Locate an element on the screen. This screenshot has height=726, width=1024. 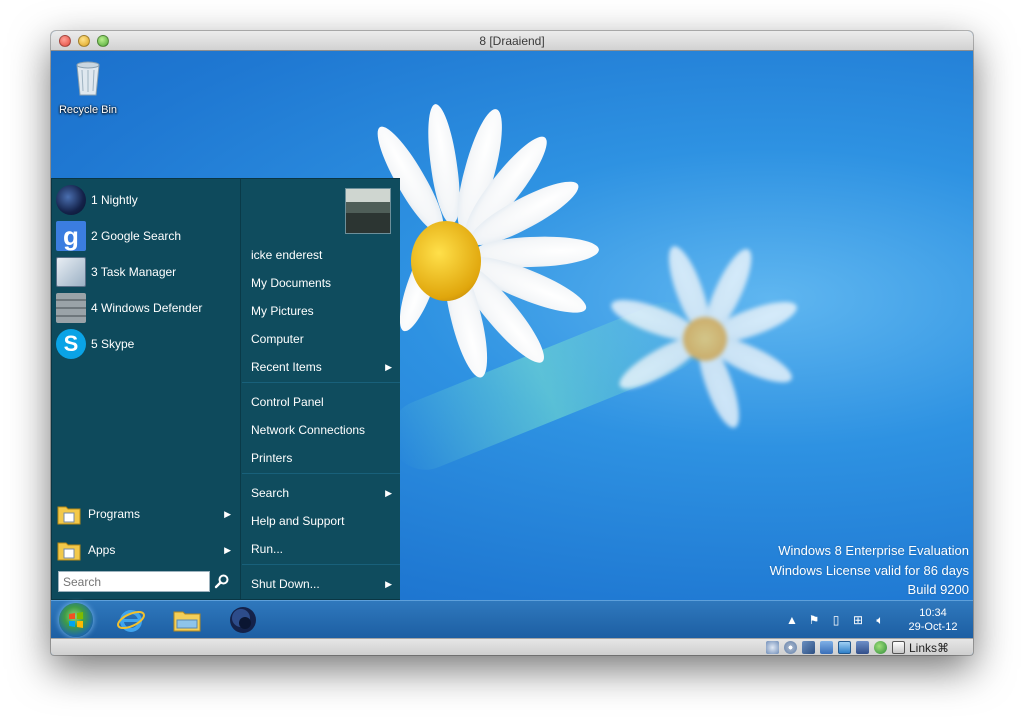
pinned-item-task-manager: 3 Task Manager is located at coordinates (146, 272).